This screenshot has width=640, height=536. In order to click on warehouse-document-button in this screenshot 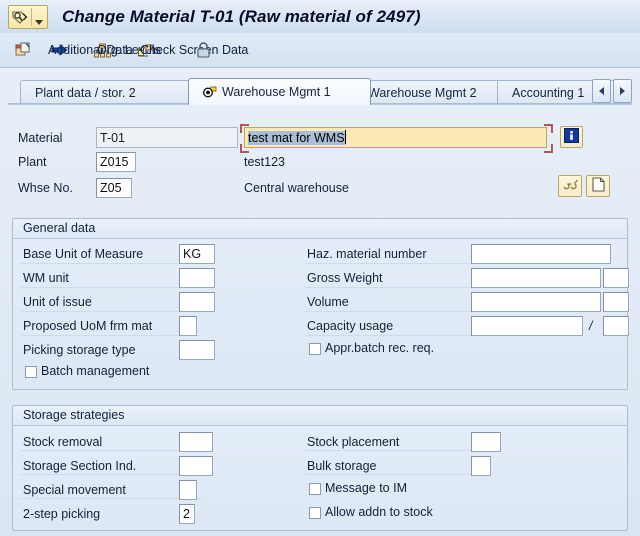, I will do `click(598, 186)`.